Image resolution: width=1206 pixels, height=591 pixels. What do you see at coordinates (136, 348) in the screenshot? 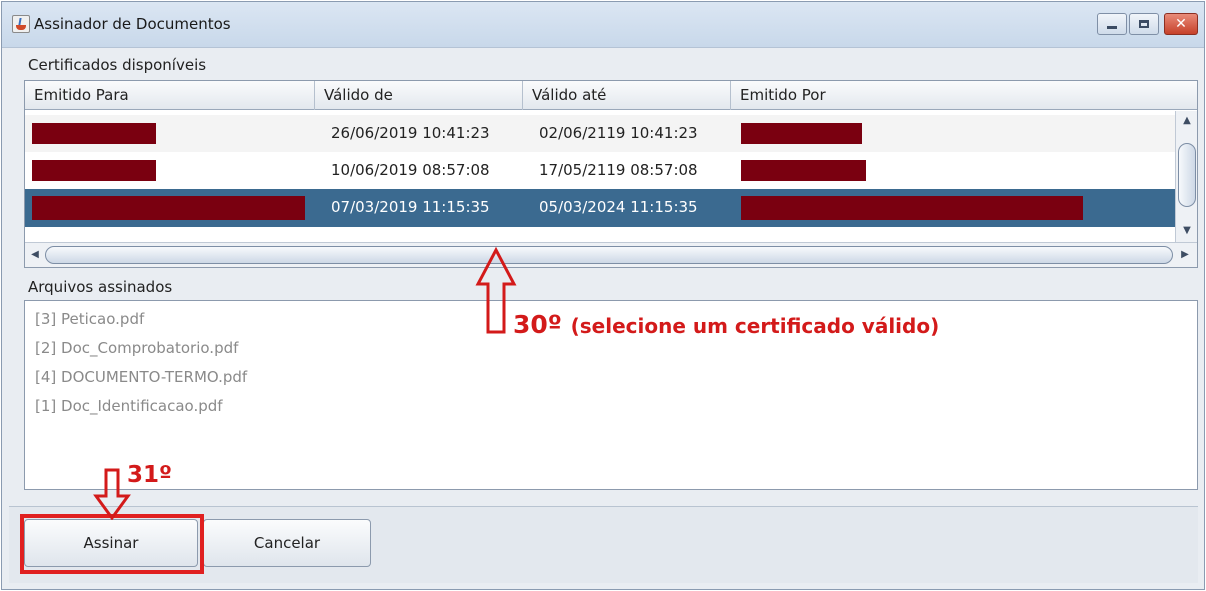
I see `list-item: [2] Doc_Comprobatorio.pdf` at bounding box center [136, 348].